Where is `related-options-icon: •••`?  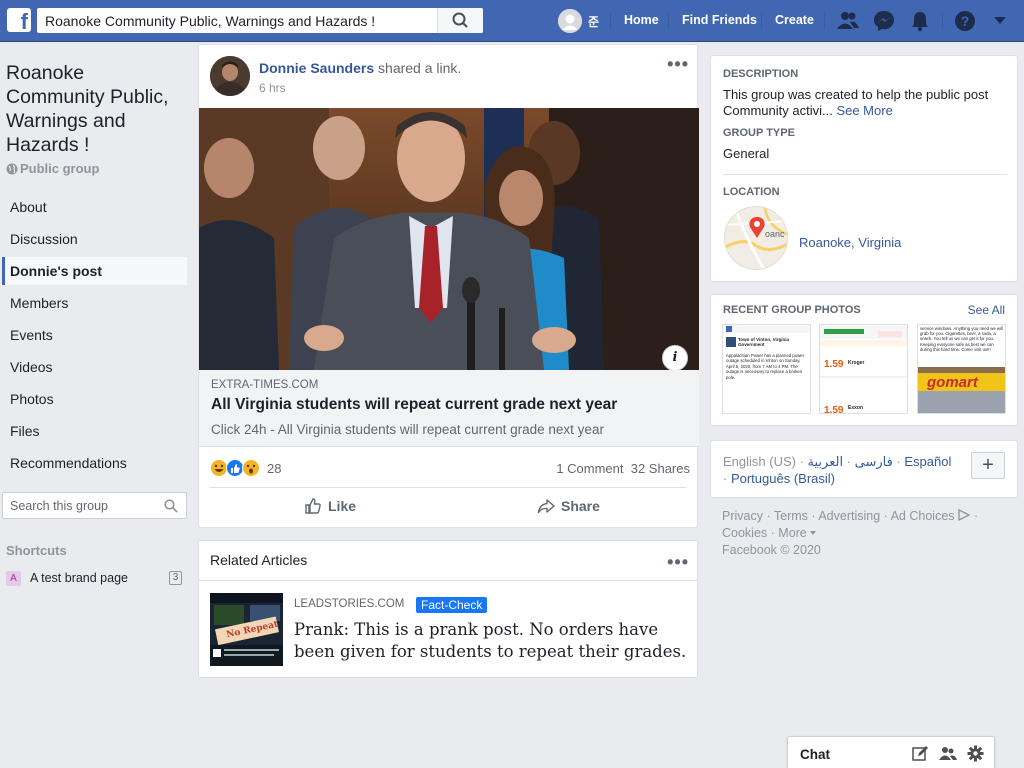 related-options-icon: ••• is located at coordinates (678, 562).